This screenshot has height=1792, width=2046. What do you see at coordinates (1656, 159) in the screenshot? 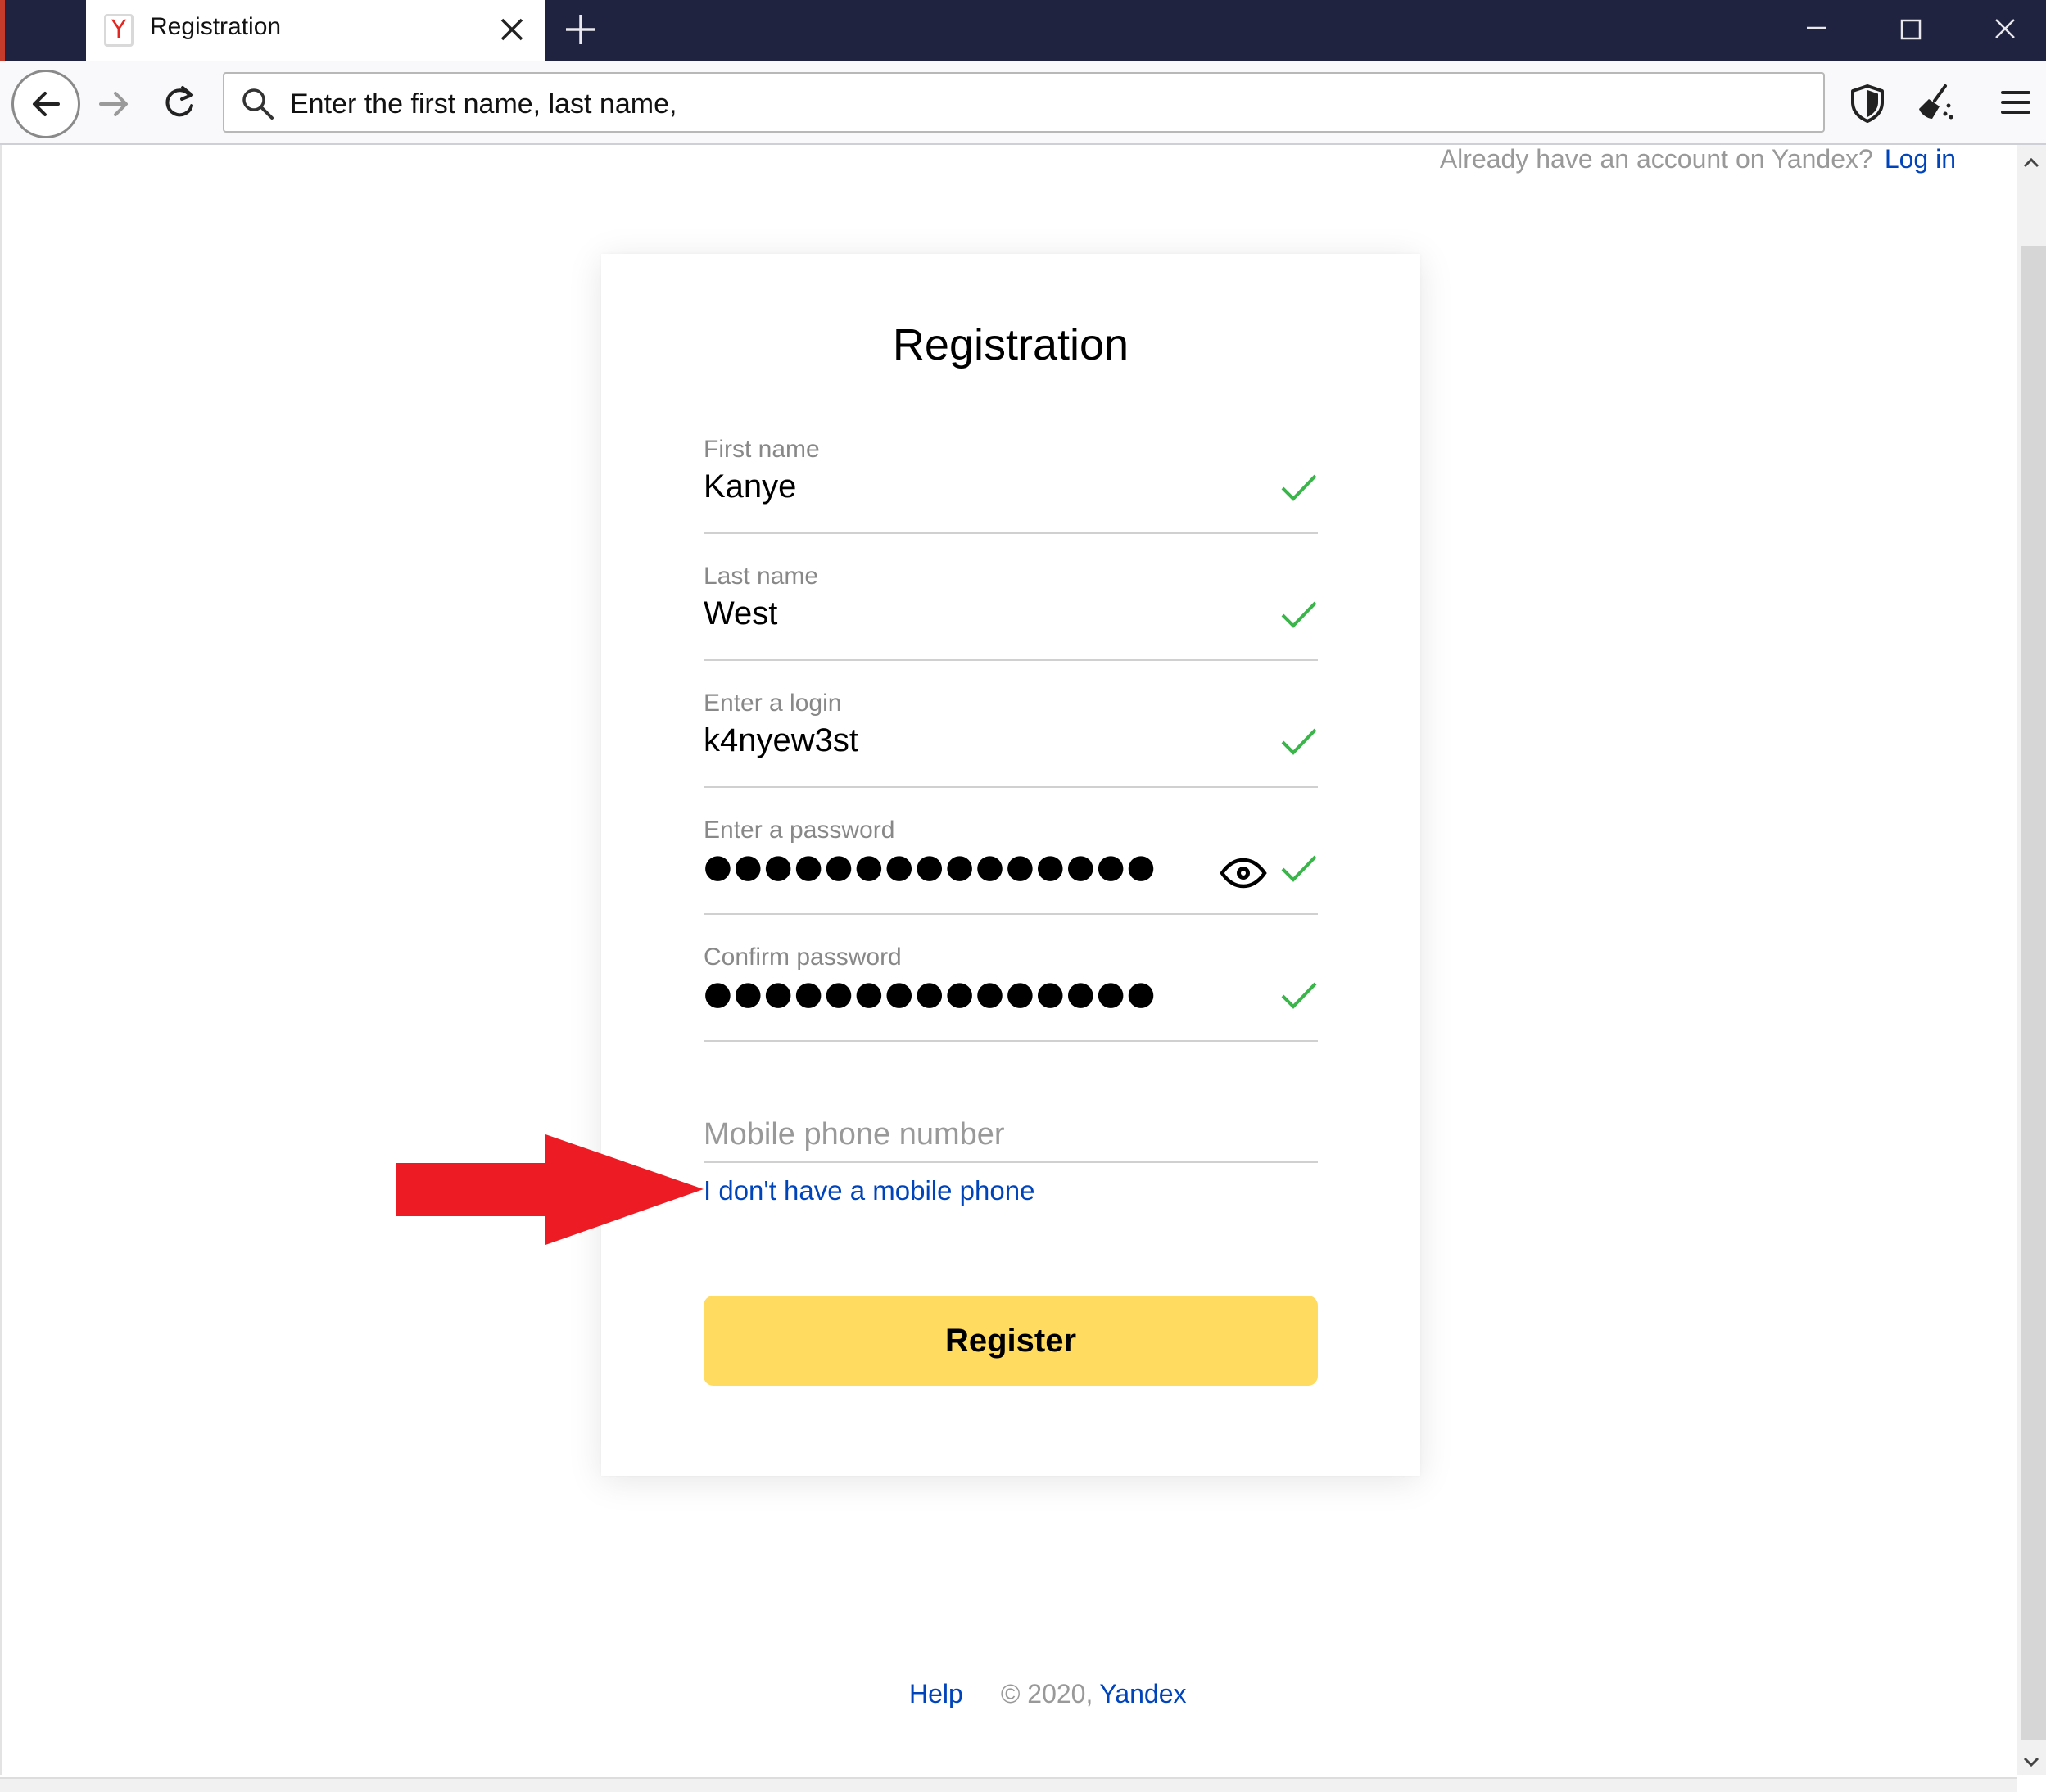
I see `already-text: Already have an account on Yandex?` at bounding box center [1656, 159].